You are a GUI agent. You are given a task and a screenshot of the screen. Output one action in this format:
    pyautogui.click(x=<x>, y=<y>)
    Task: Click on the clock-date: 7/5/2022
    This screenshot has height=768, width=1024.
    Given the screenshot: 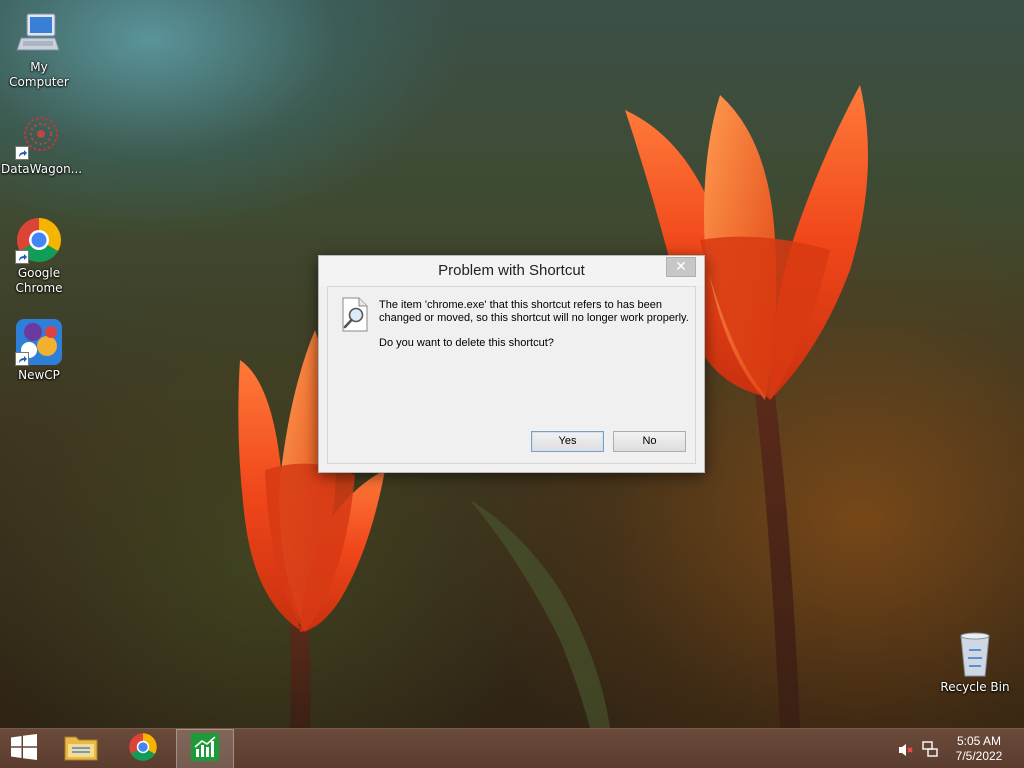 What is the action you would take?
    pyautogui.click(x=979, y=756)
    